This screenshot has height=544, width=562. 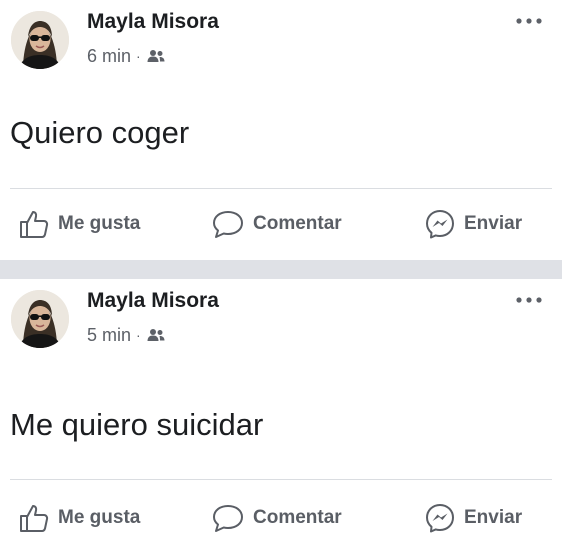 I want to click on post-meta: 5 min ·, so click(x=126, y=335).